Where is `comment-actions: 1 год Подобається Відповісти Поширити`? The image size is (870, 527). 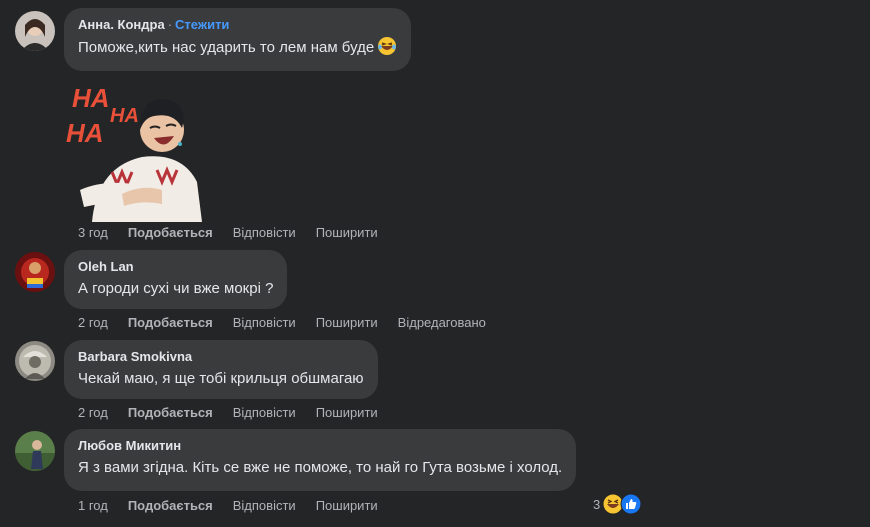
comment-actions: 1 год Подобається Відповісти Поширити is located at coordinates (238, 506).